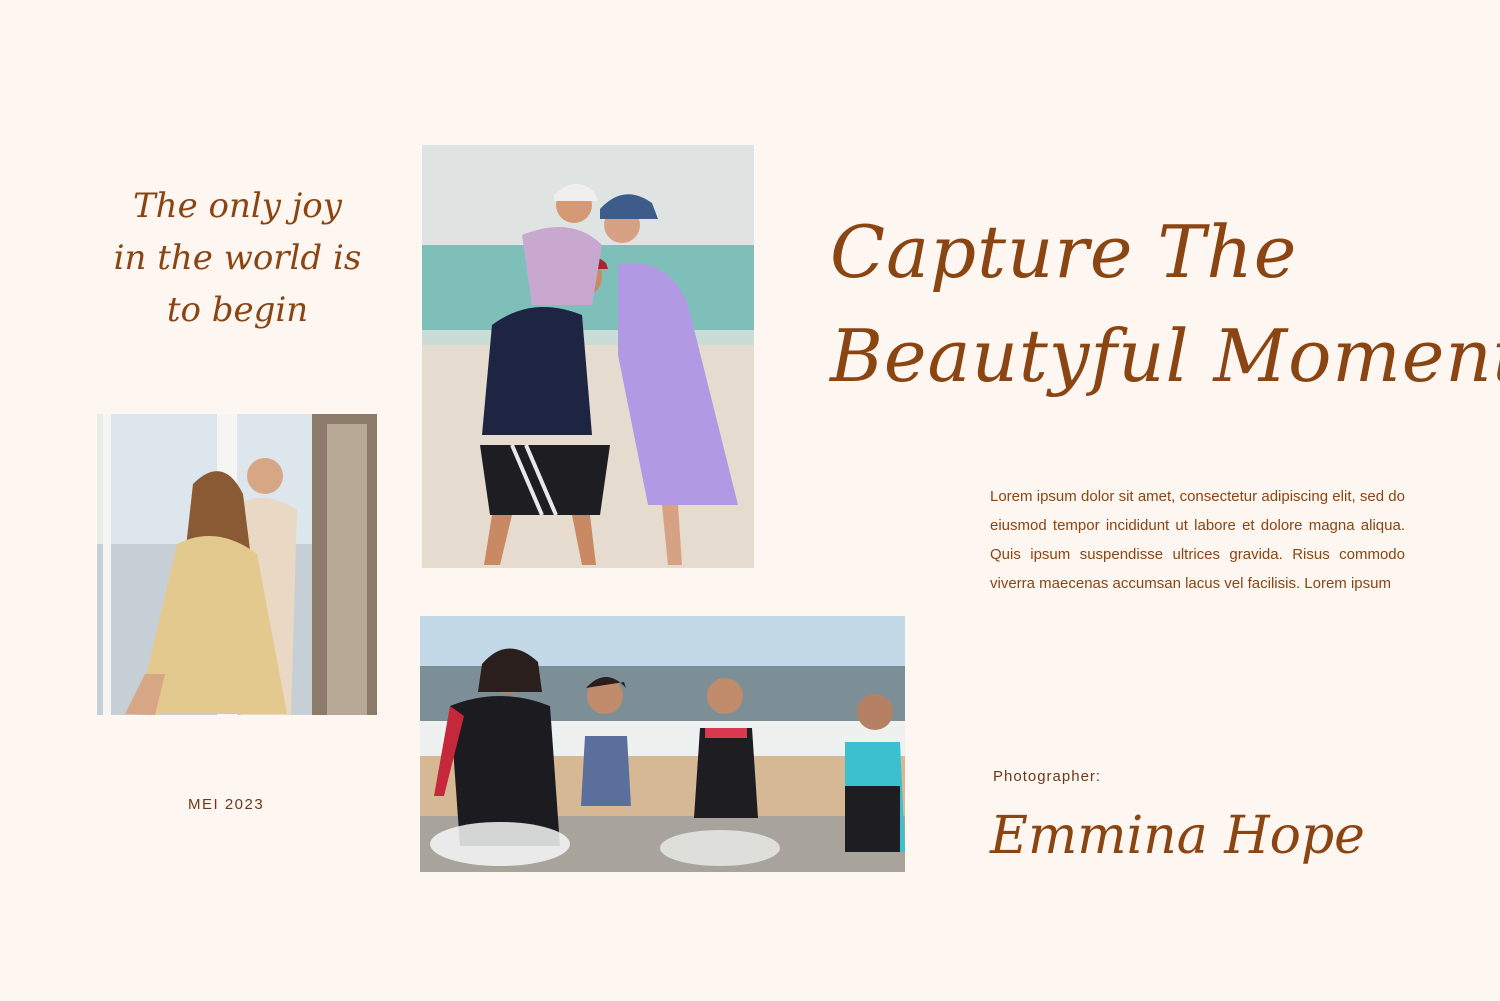  Describe the element at coordinates (1047, 776) in the screenshot. I see `photographer-label: Photographer:` at that location.